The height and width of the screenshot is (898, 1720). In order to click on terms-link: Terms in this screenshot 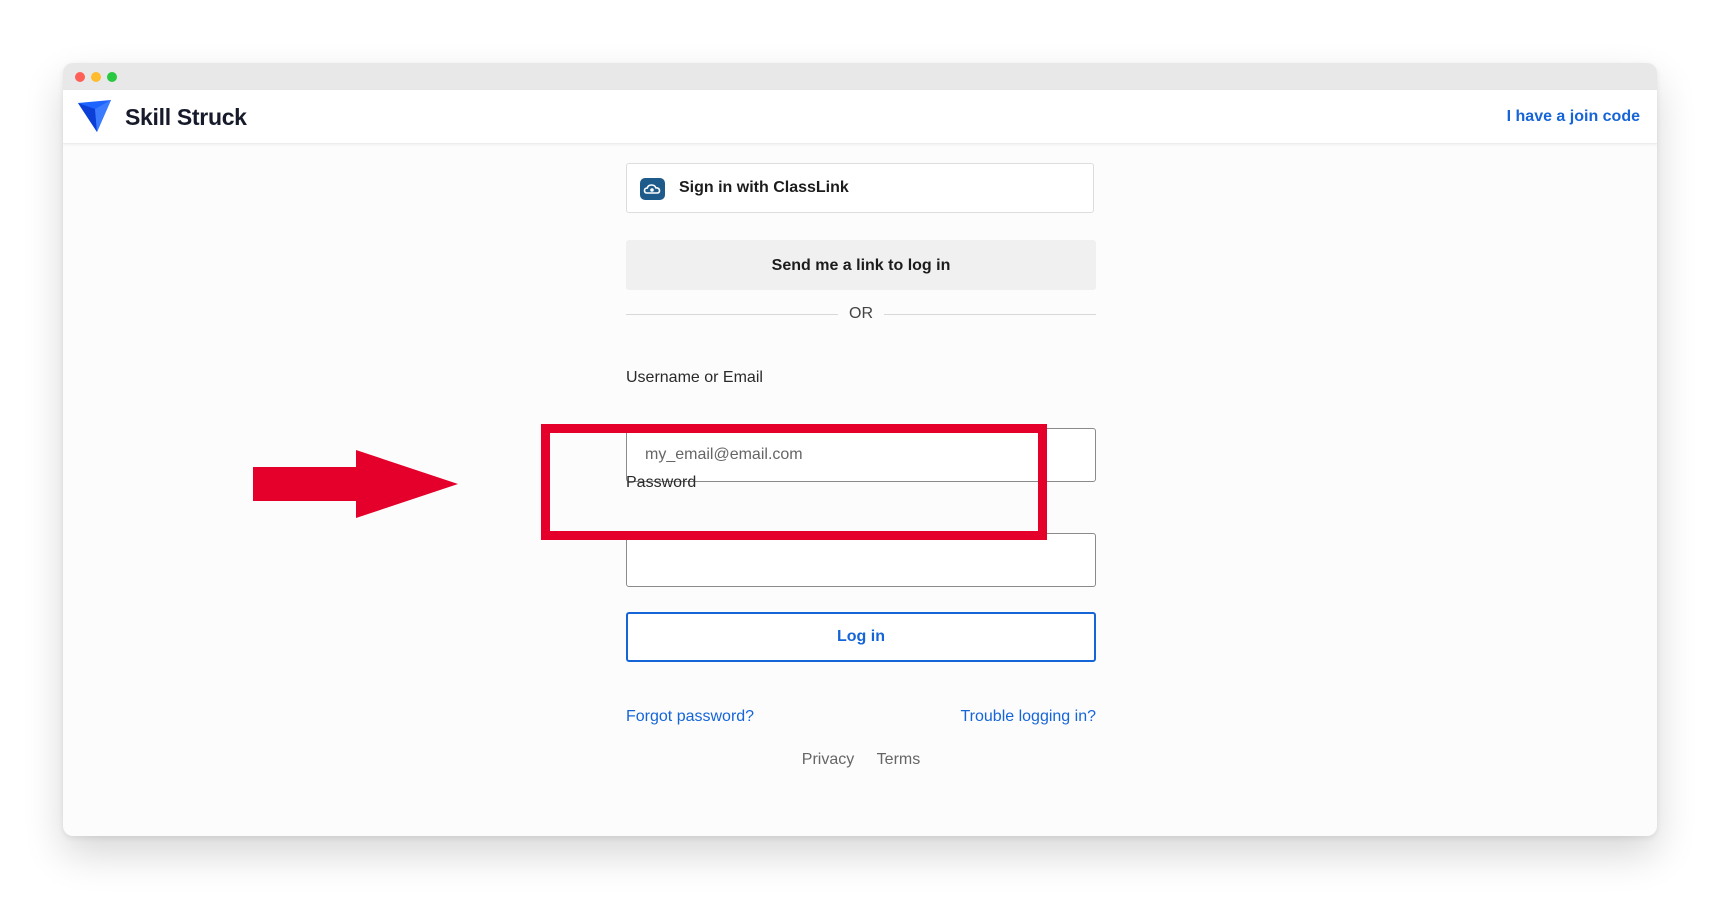, I will do `click(899, 759)`.